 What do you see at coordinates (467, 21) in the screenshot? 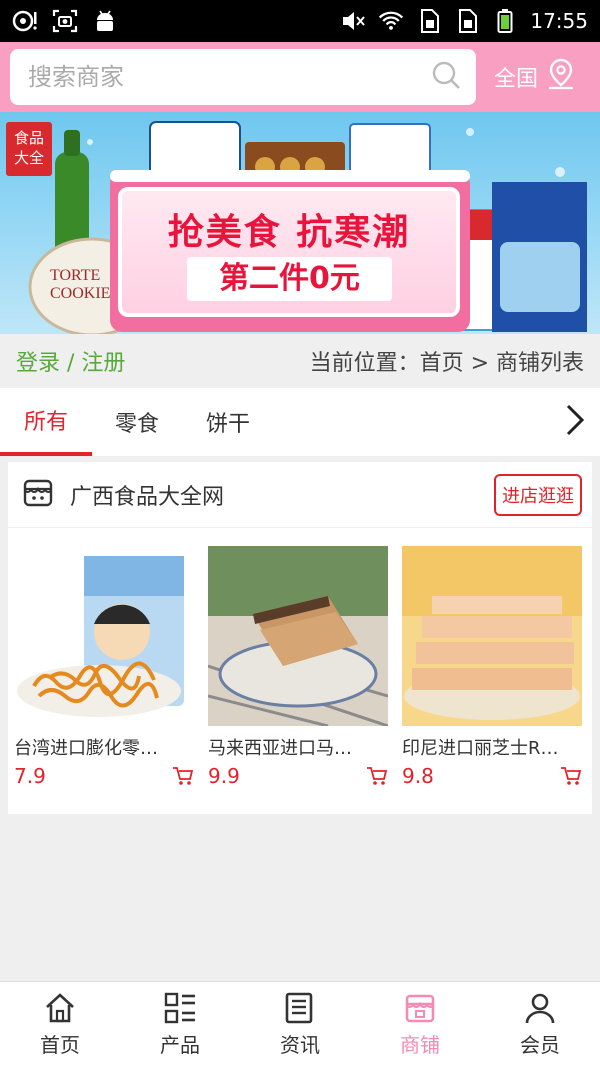
I see `sim2-icon` at bounding box center [467, 21].